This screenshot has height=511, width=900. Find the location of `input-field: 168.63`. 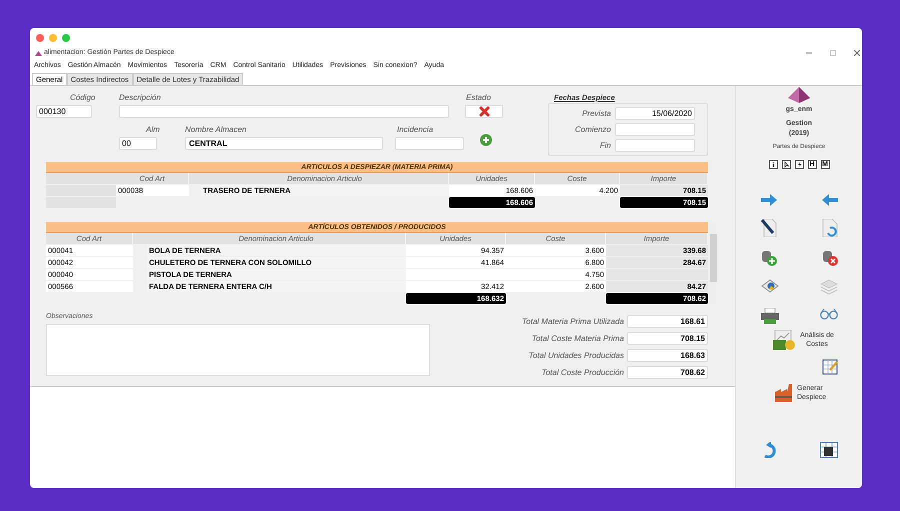

input-field: 168.63 is located at coordinates (667, 355).